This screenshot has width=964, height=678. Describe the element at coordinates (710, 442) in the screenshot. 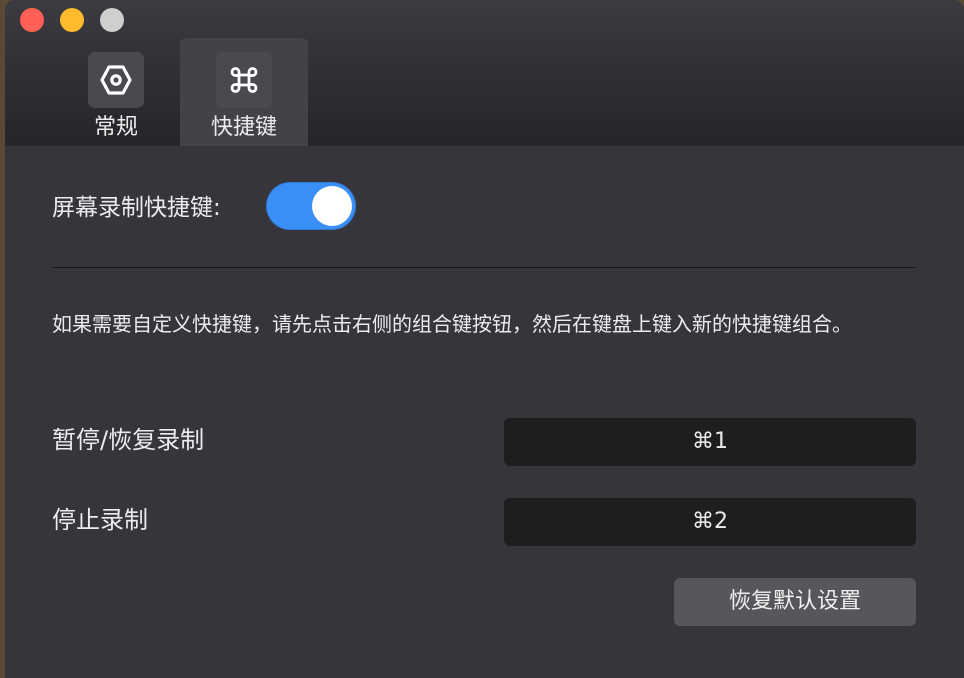

I see `pause-resume-shortcut-button: ⌘1` at that location.